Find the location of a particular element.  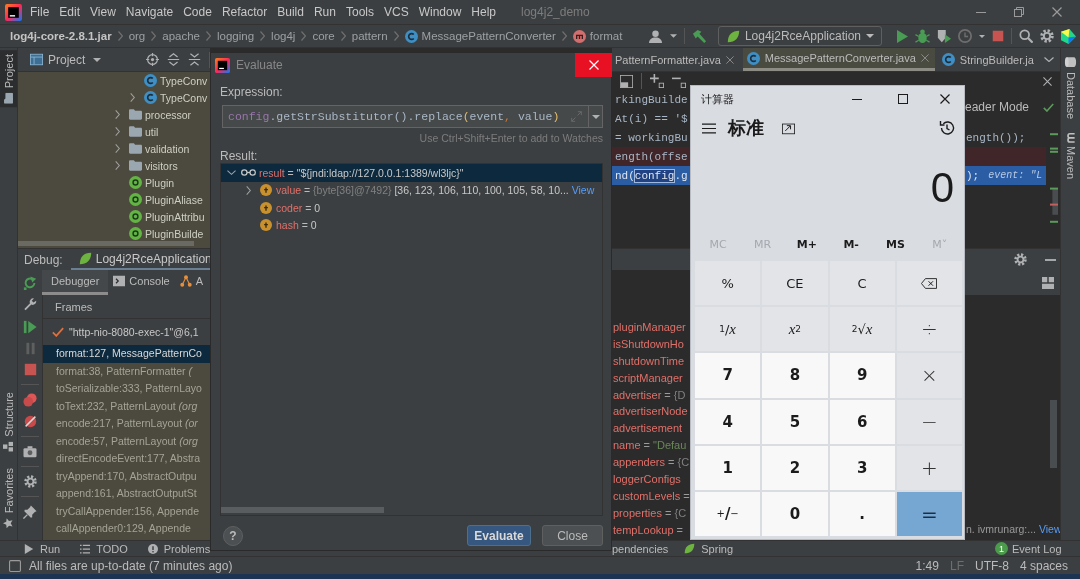

variable-row: appenders = {C is located at coordinates (651, 462).